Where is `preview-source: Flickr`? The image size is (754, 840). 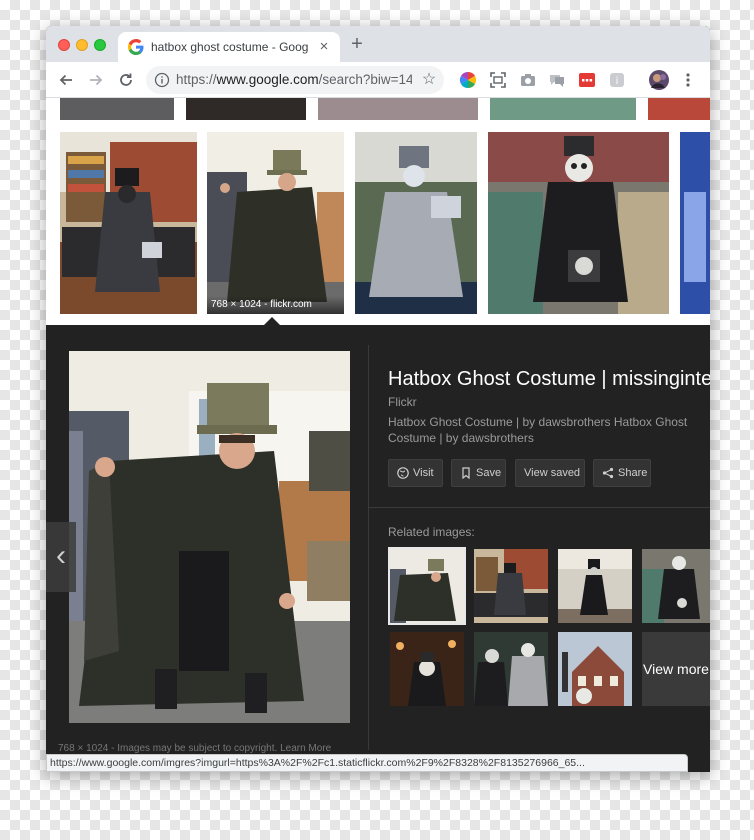
preview-source: Flickr is located at coordinates (488, 403).